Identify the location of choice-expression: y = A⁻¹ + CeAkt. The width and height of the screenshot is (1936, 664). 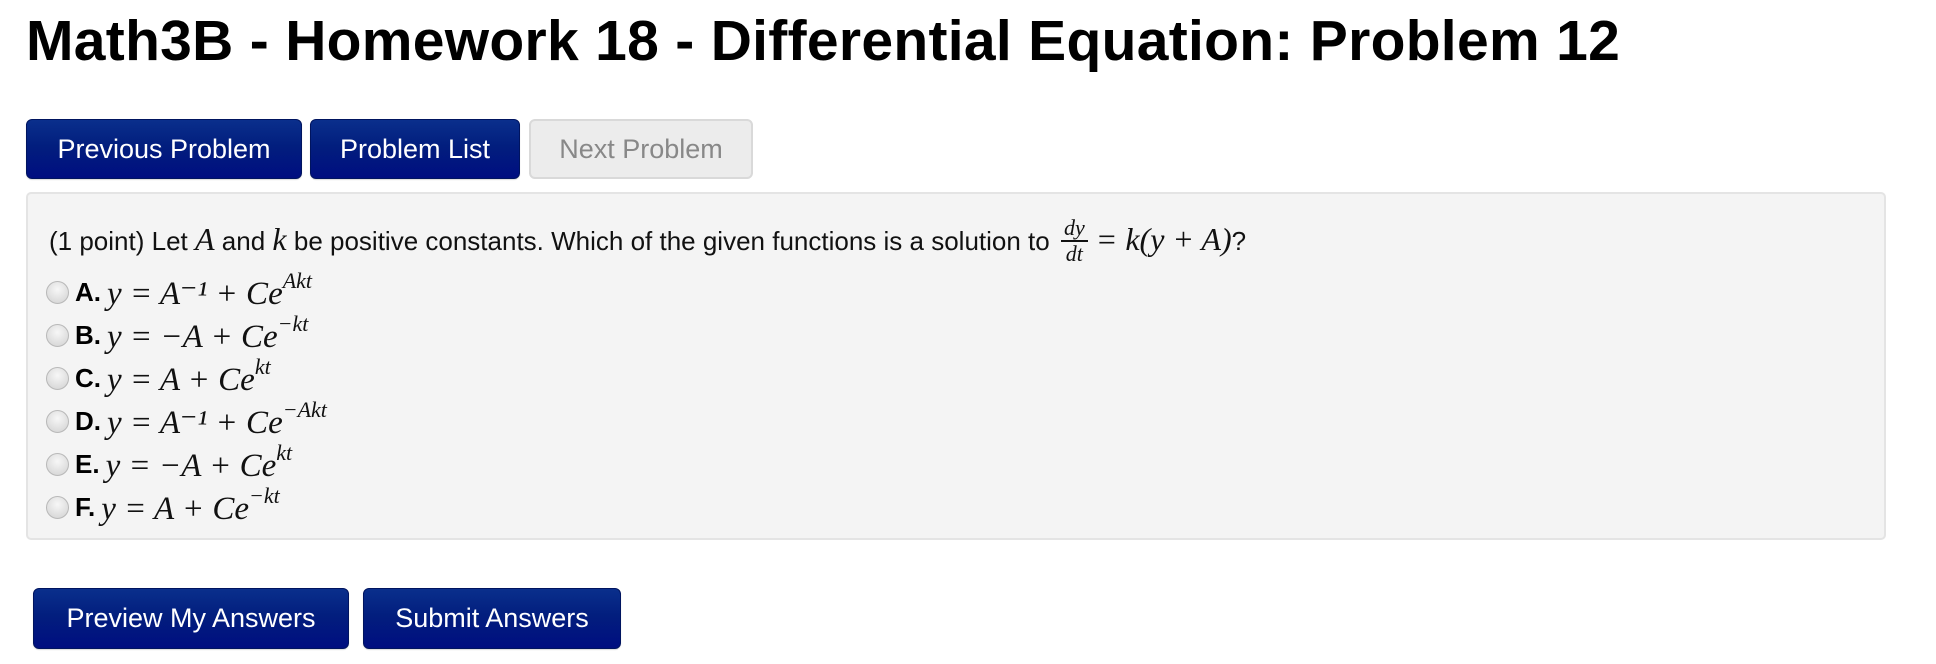
(209, 290).